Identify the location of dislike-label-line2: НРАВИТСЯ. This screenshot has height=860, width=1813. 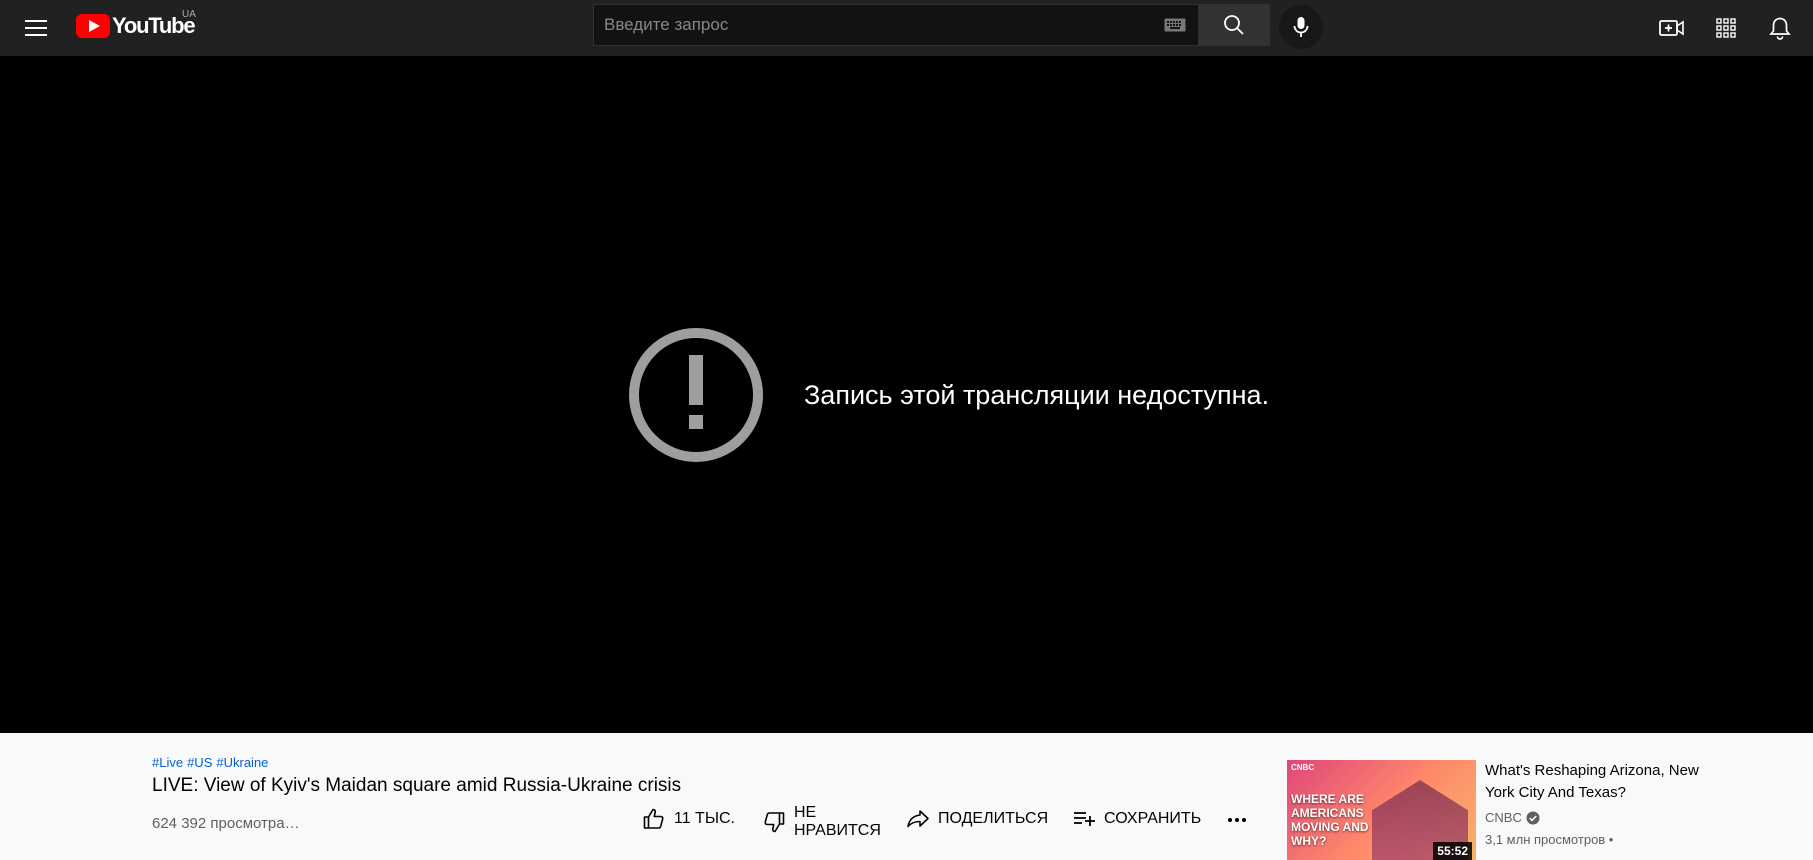
(837, 830).